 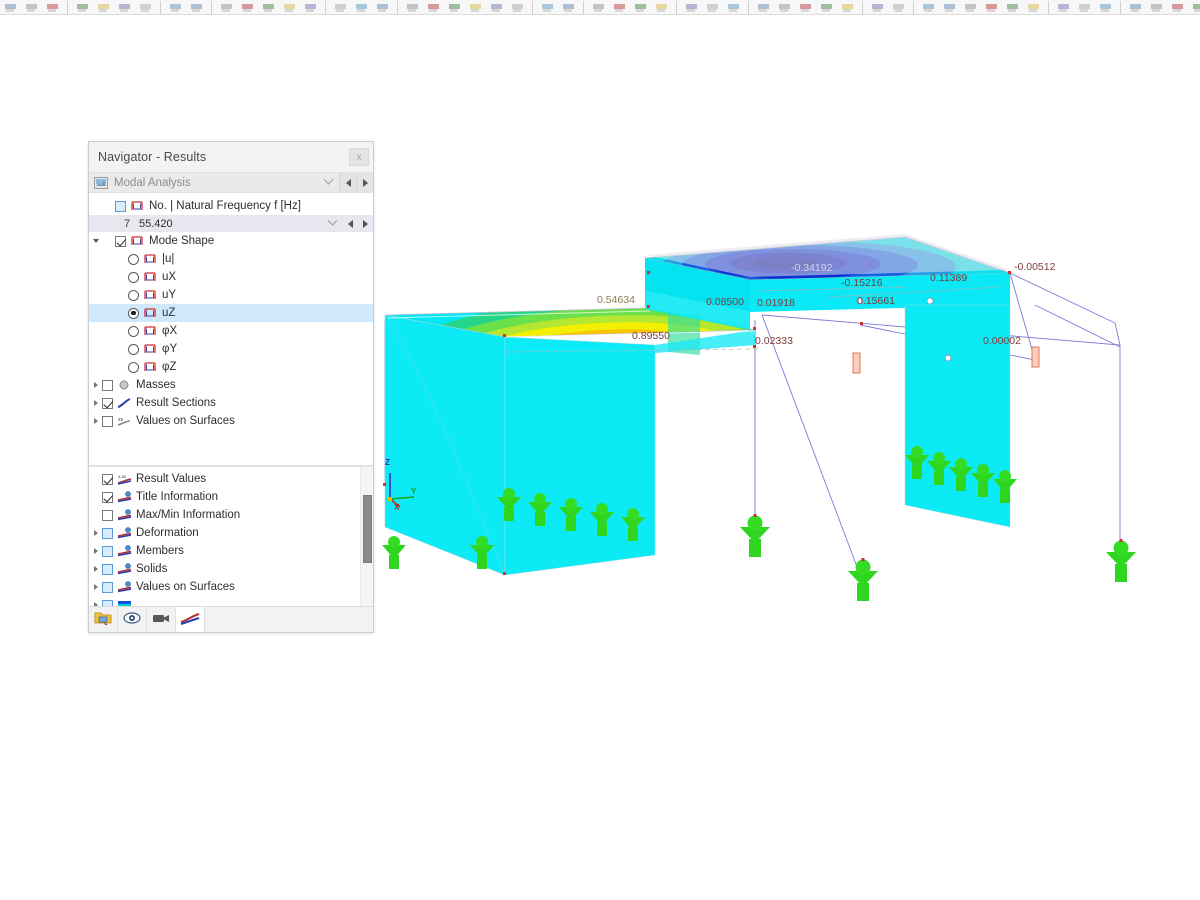 What do you see at coordinates (224, 551) in the screenshot?
I see `display-item-members: Members` at bounding box center [224, 551].